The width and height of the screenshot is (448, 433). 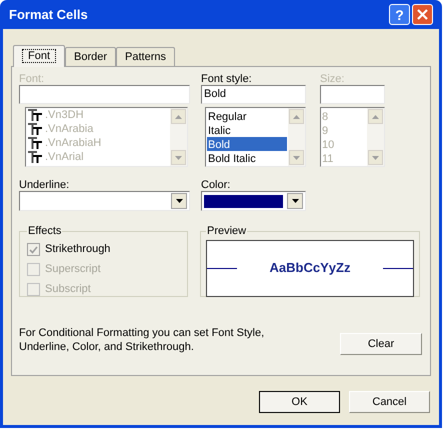 I want to click on list-item: Italic, so click(x=247, y=130).